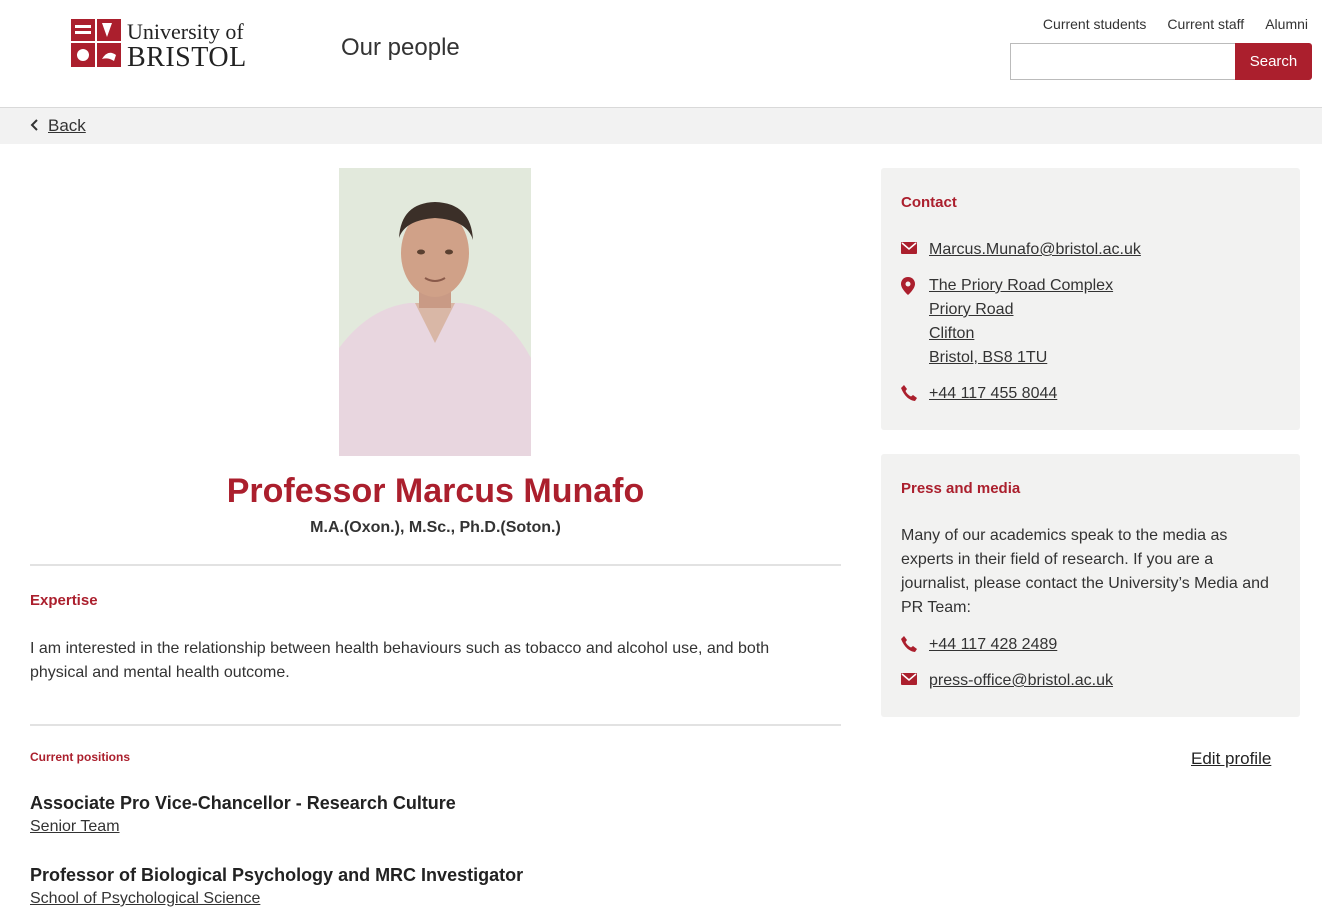 Image resolution: width=1322 pixels, height=915 pixels. What do you see at coordinates (1021, 681) in the screenshot?
I see `press-email-link: press-office@bristol.ac.uk` at bounding box center [1021, 681].